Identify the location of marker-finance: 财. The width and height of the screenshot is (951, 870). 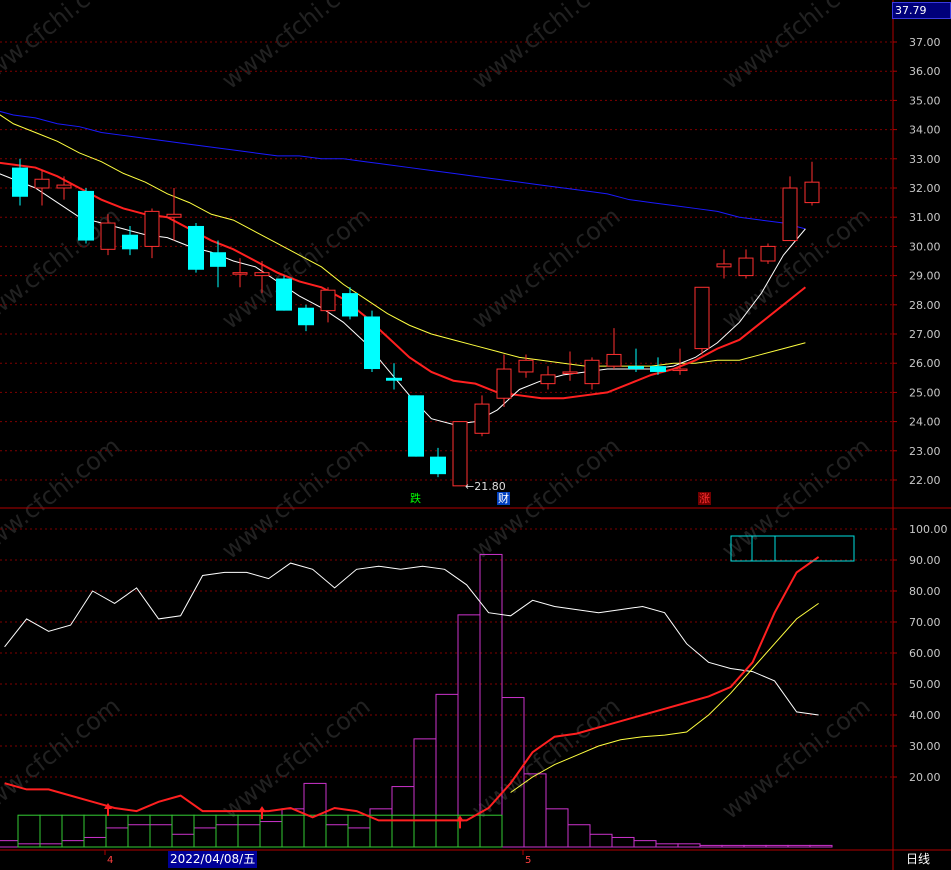
(503, 498).